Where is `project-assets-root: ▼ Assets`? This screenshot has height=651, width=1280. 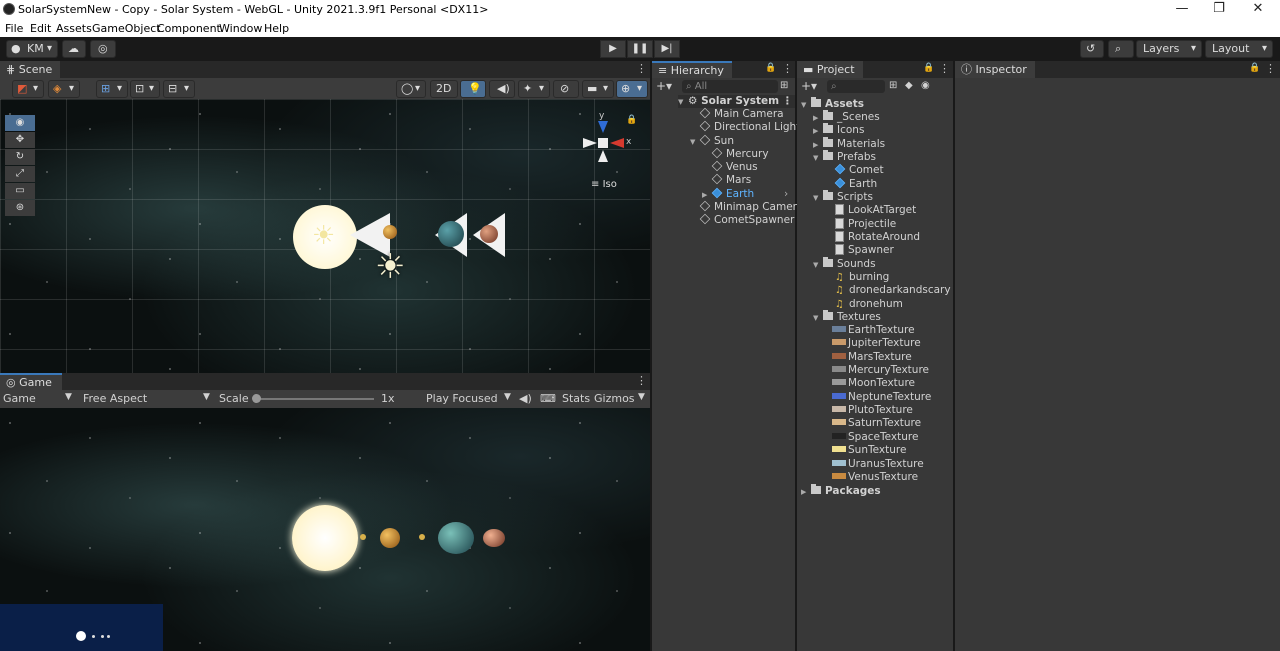
project-assets-root: ▼ Assets is located at coordinates (832, 104).